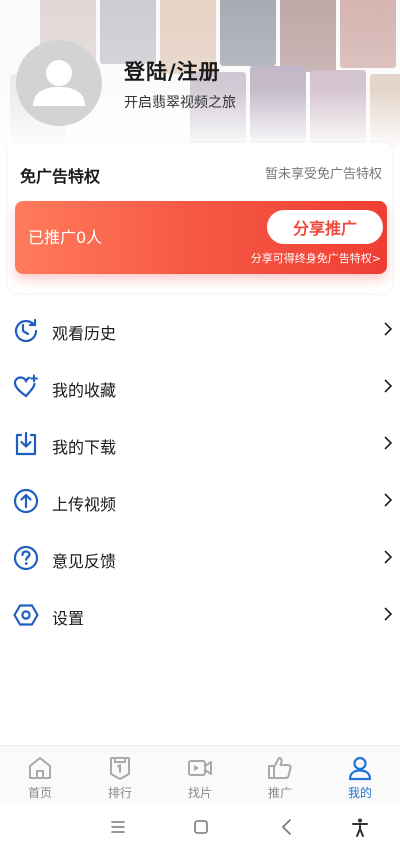 This screenshot has width=400, height=850. I want to click on menu-item-feedback: 意见反馈, so click(200, 557).